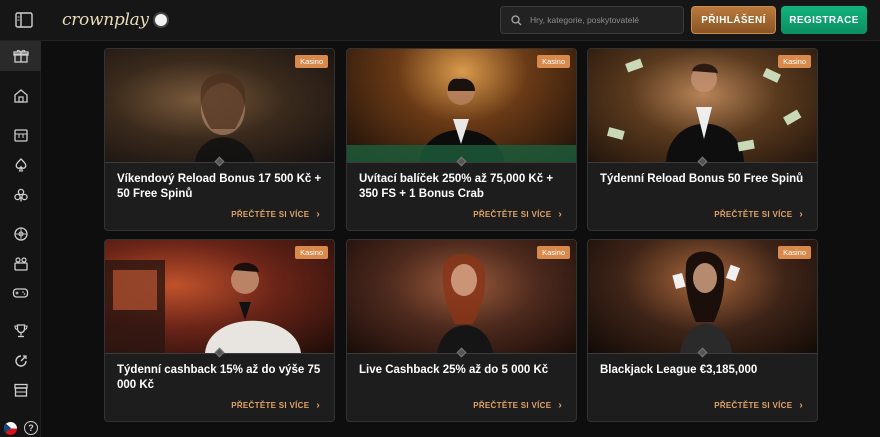 Image resolution: width=880 pixels, height=437 pixels. What do you see at coordinates (824, 20) in the screenshot?
I see `register-button: REGISTRACE` at bounding box center [824, 20].